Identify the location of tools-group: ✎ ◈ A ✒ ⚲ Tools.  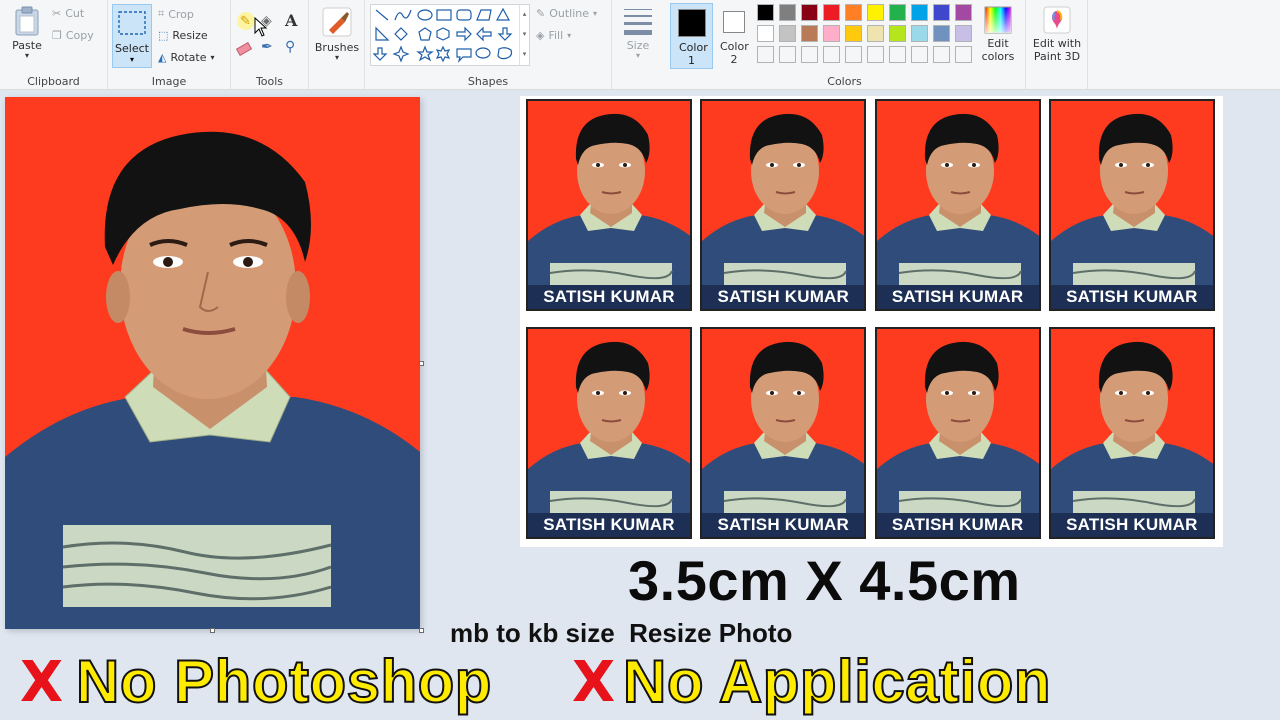
(270, 45).